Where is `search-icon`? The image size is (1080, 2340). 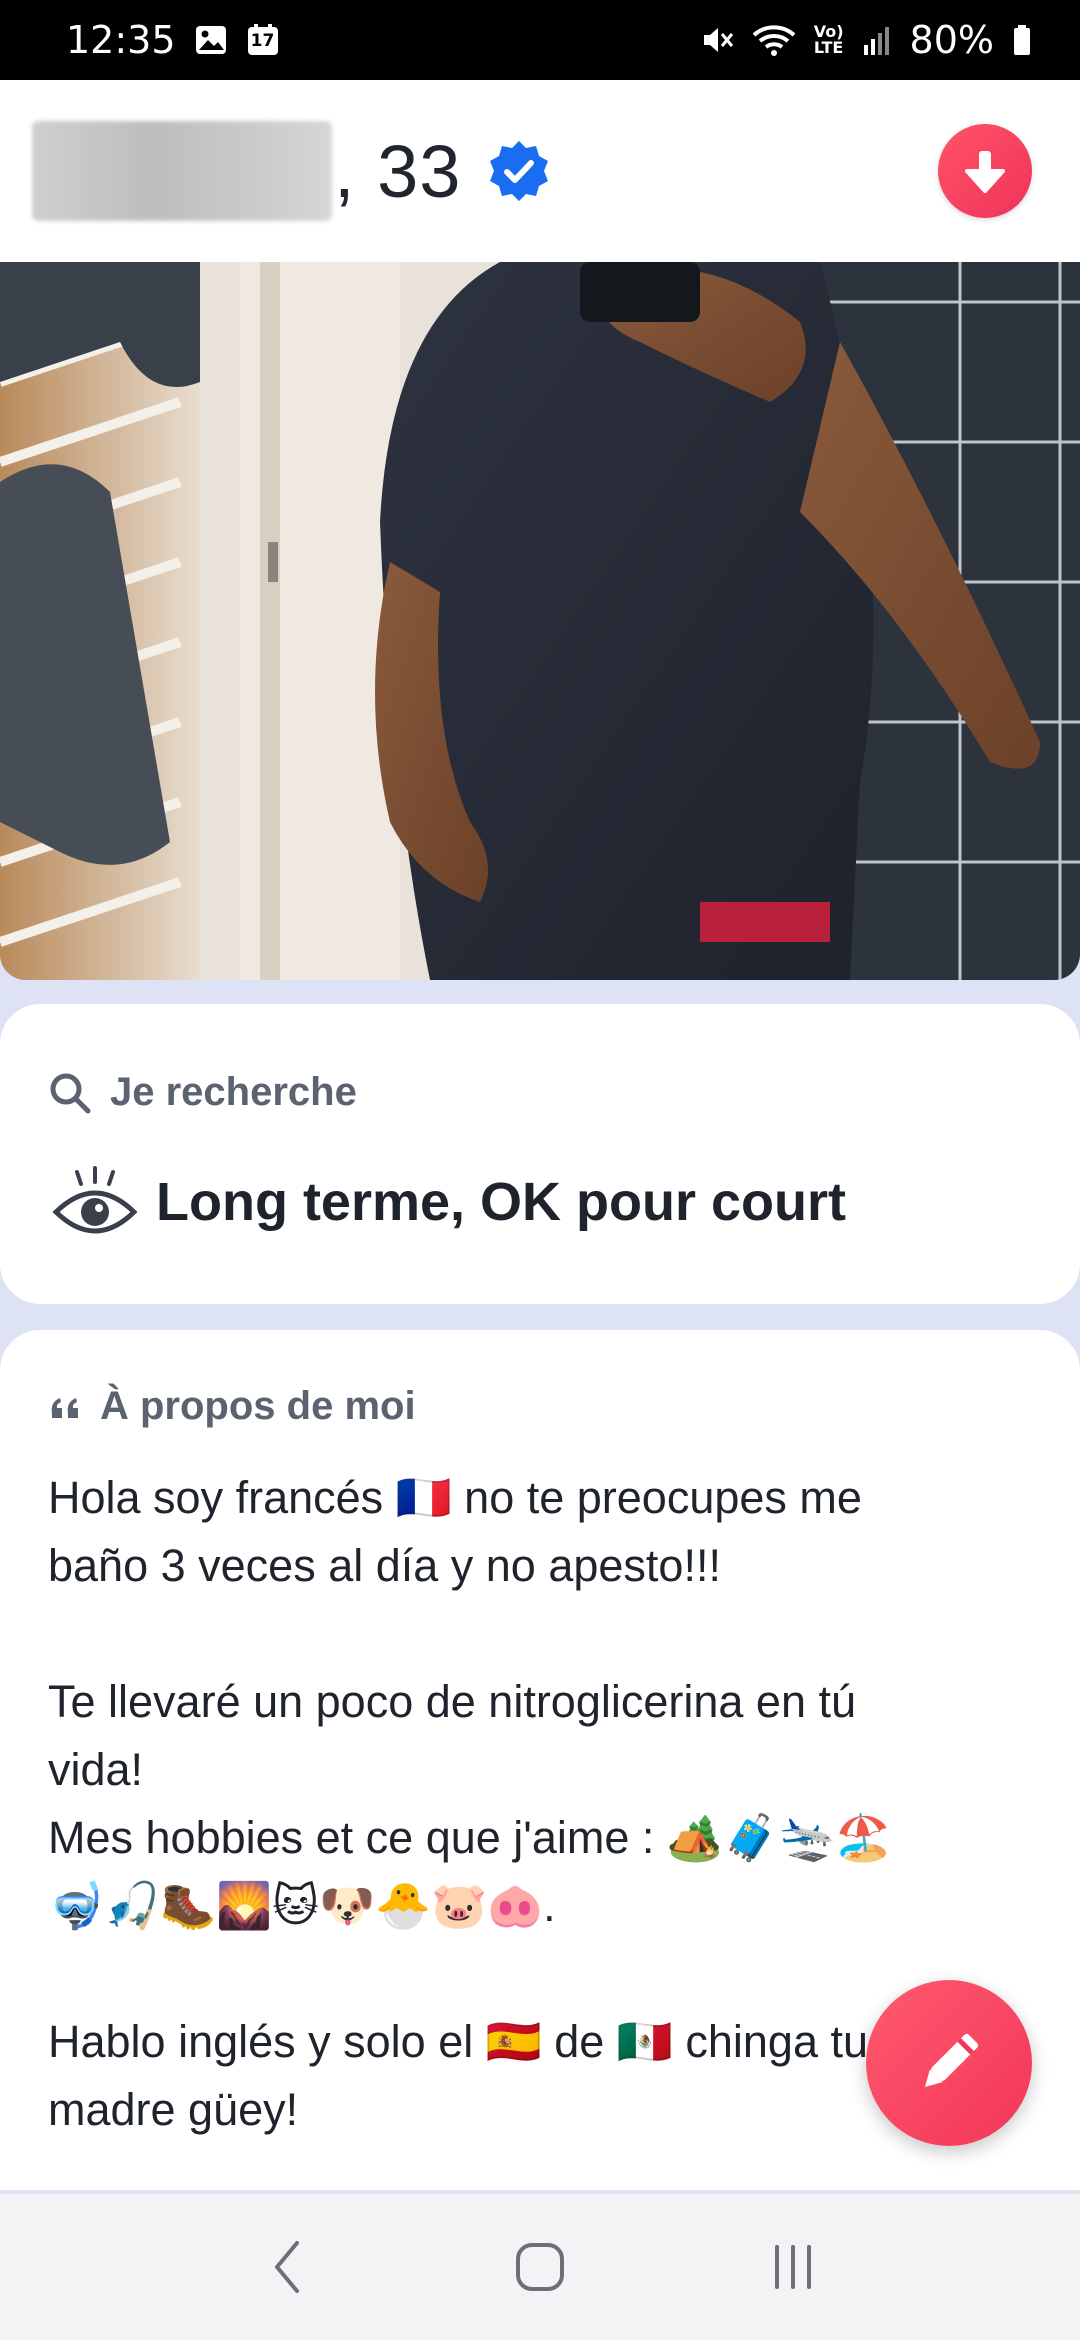
search-icon is located at coordinates (70, 1093).